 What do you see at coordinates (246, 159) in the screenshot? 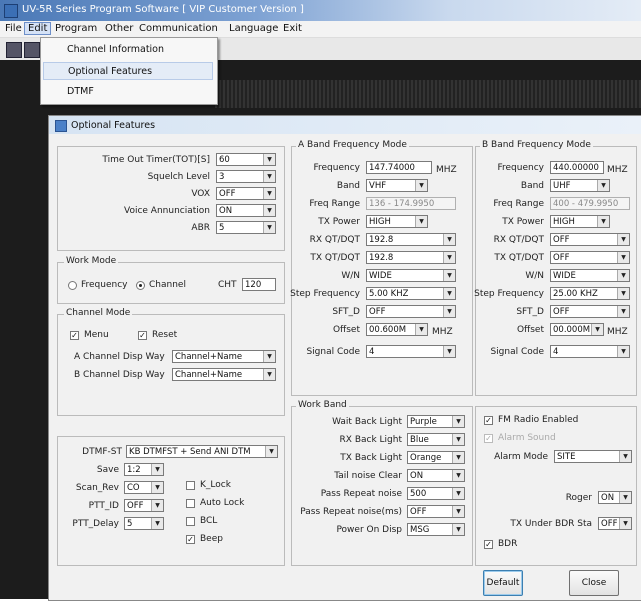
I see `tot-select: 60 ▼` at bounding box center [246, 159].